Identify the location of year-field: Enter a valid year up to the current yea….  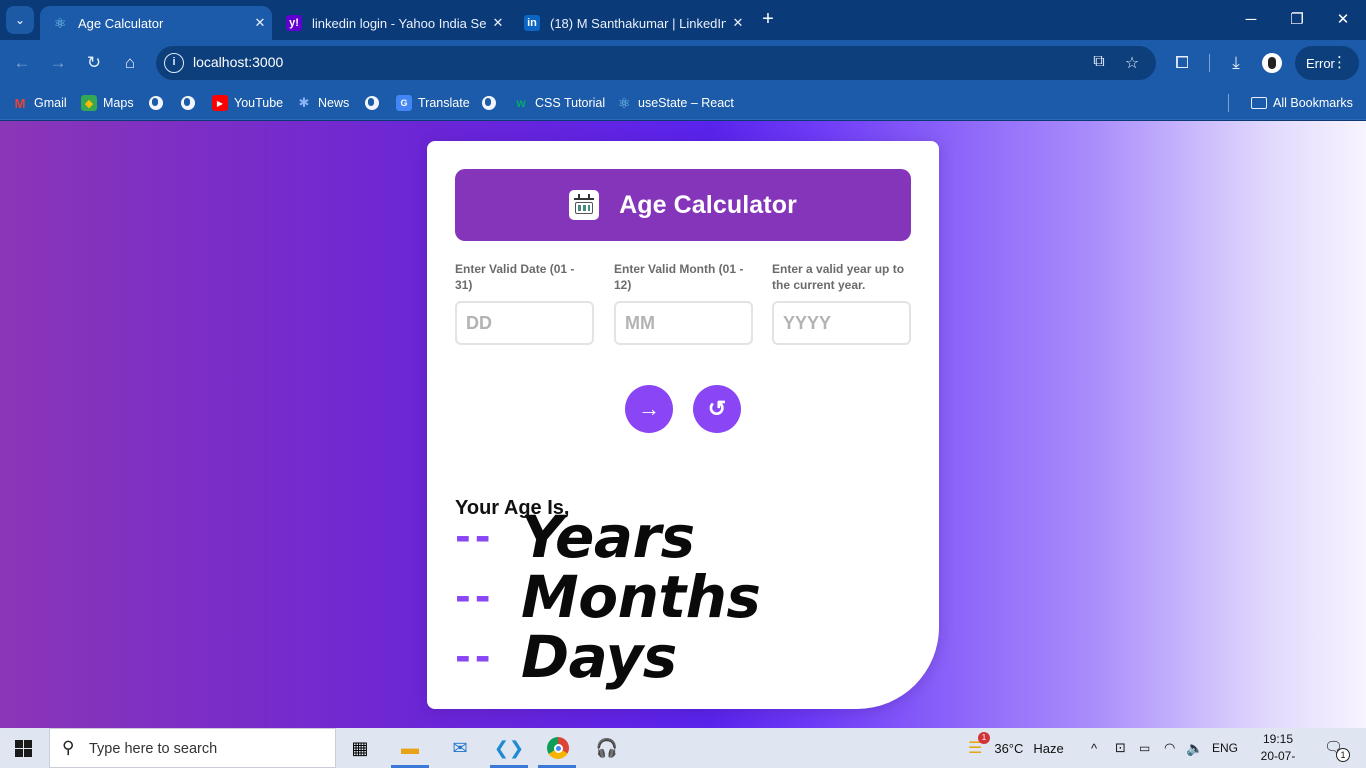
(841, 303).